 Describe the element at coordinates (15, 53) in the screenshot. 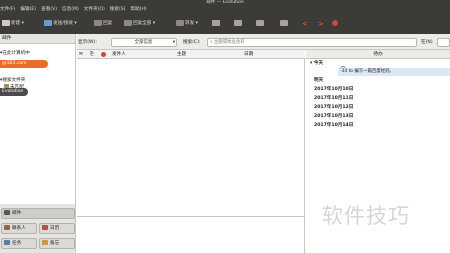

I see `folder-on-this-computer: ▾在此计算机中` at that location.